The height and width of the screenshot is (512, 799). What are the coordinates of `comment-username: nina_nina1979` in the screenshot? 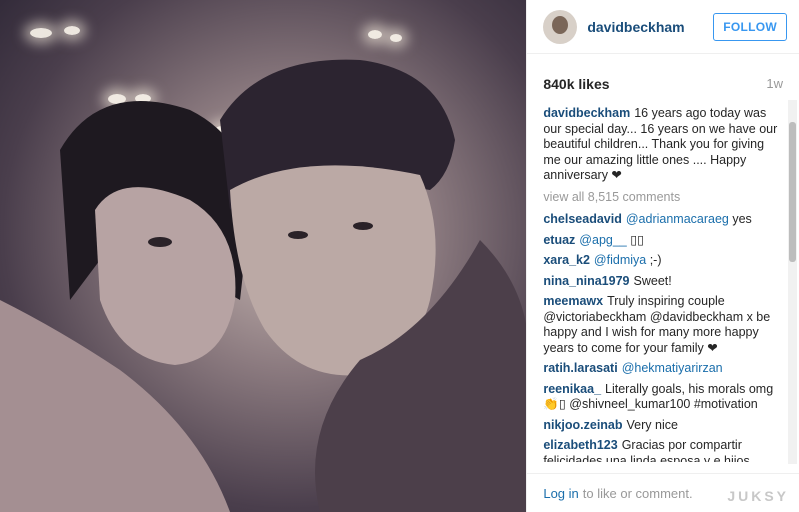 It's located at (586, 281).